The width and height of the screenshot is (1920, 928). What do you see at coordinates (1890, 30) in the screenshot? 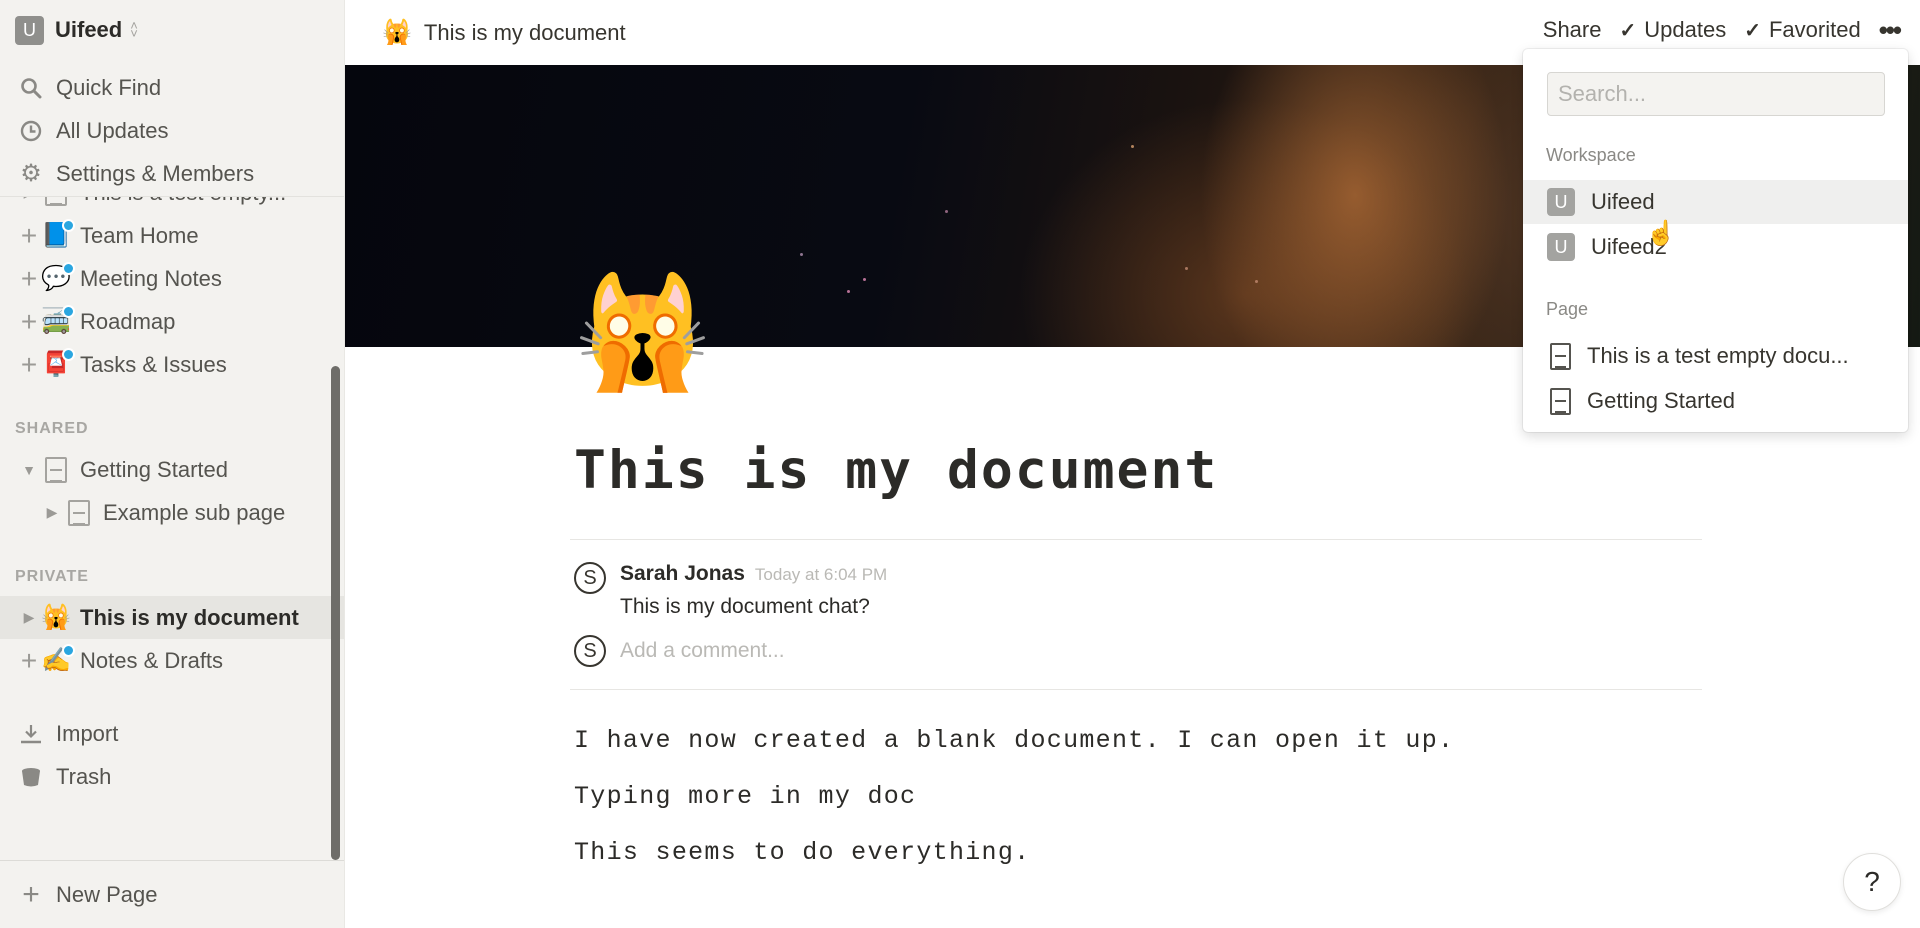
I see `more-options-icon: •••` at bounding box center [1890, 30].